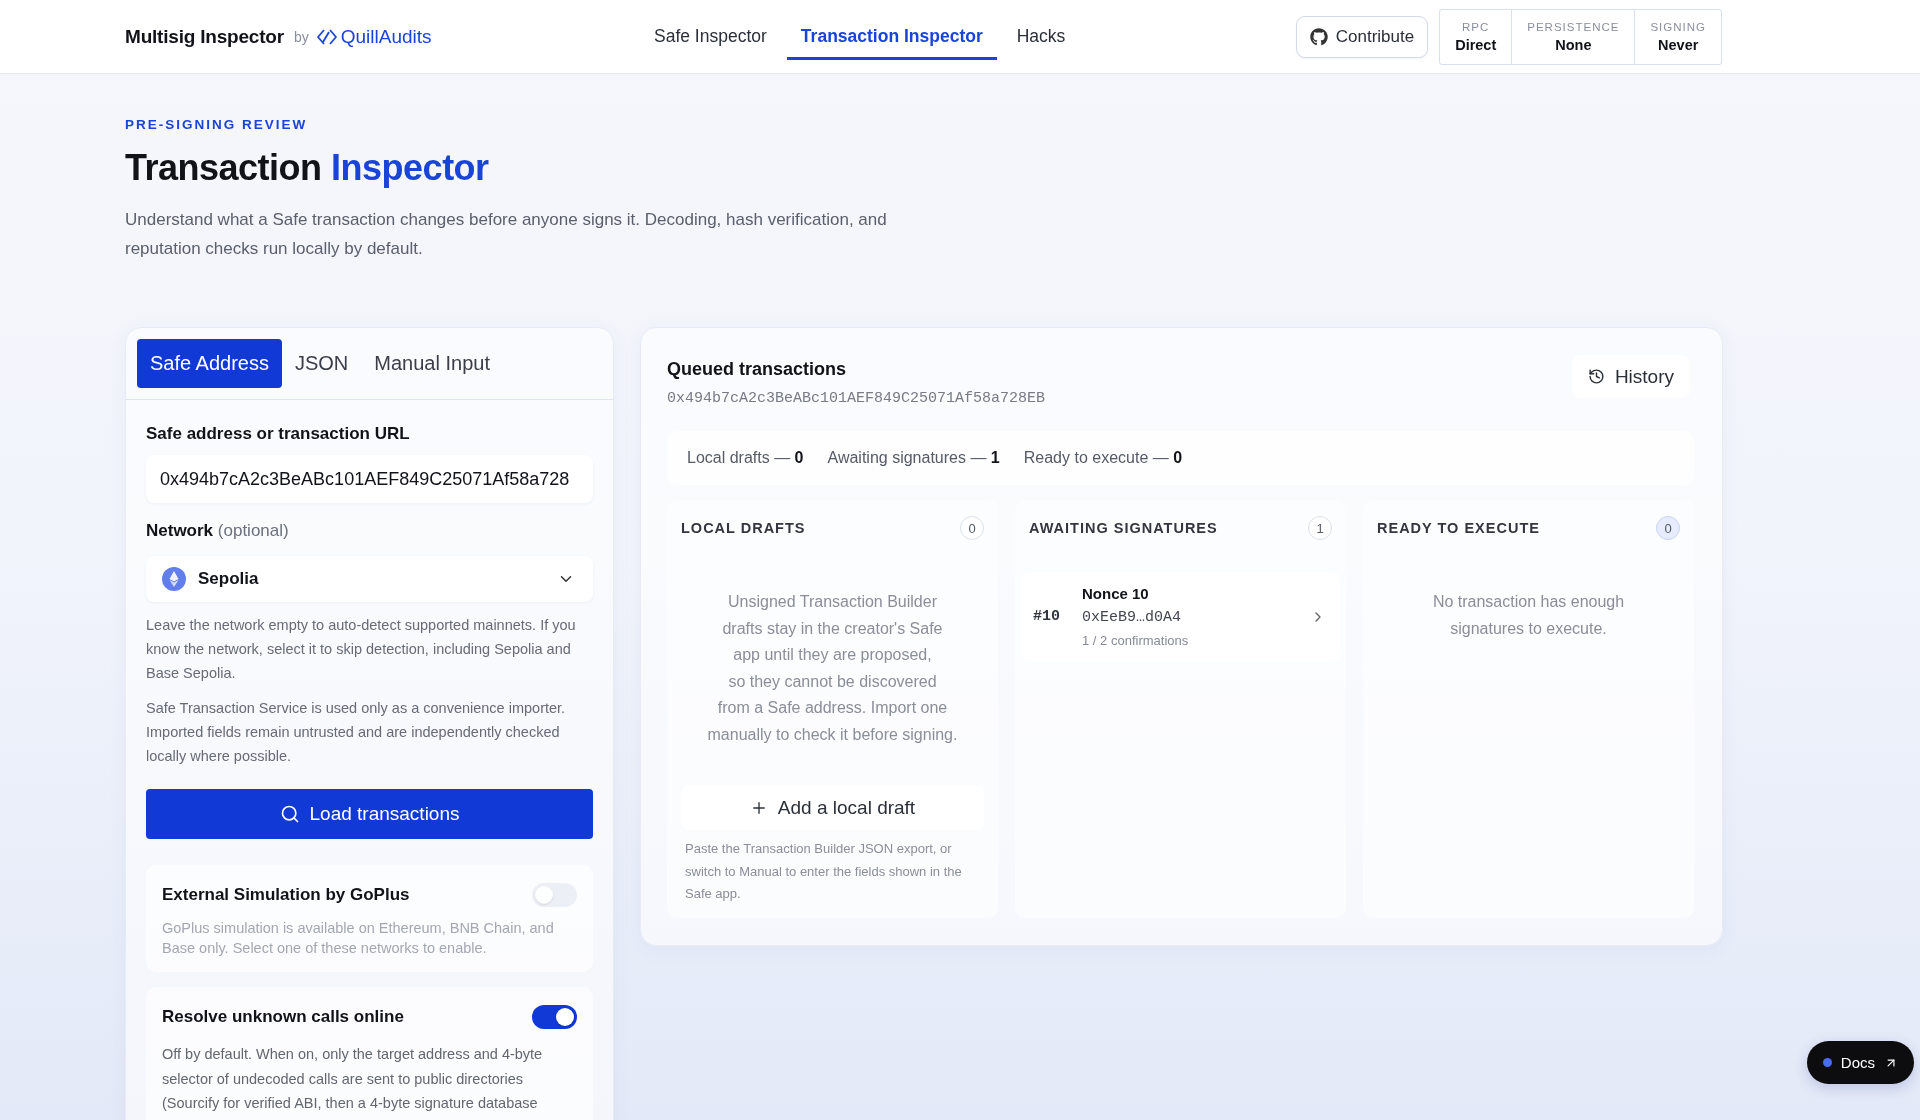  What do you see at coordinates (218, 531) in the screenshot?
I see `field-label: Network (optional)` at bounding box center [218, 531].